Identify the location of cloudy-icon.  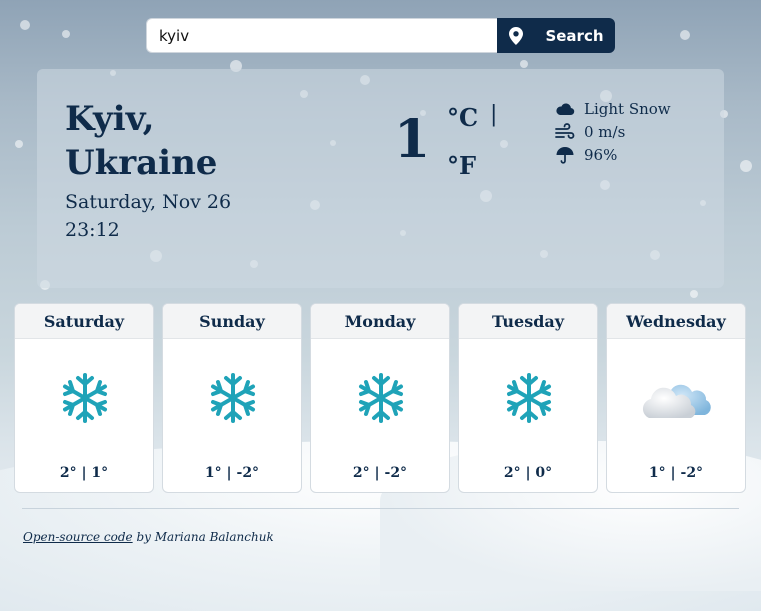
(677, 396).